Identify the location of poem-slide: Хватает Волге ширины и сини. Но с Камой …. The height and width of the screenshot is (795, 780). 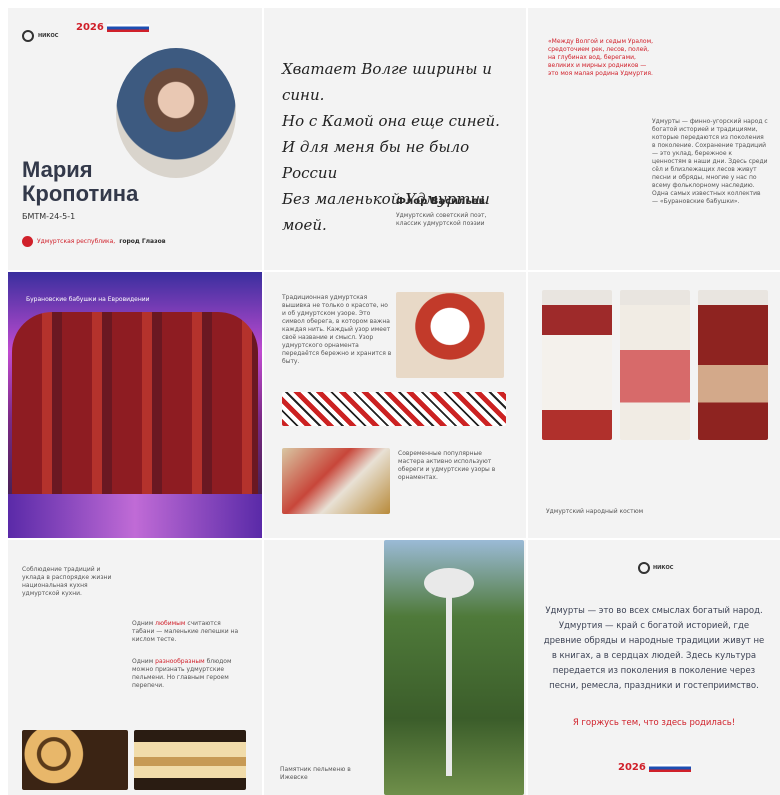
(395, 139).